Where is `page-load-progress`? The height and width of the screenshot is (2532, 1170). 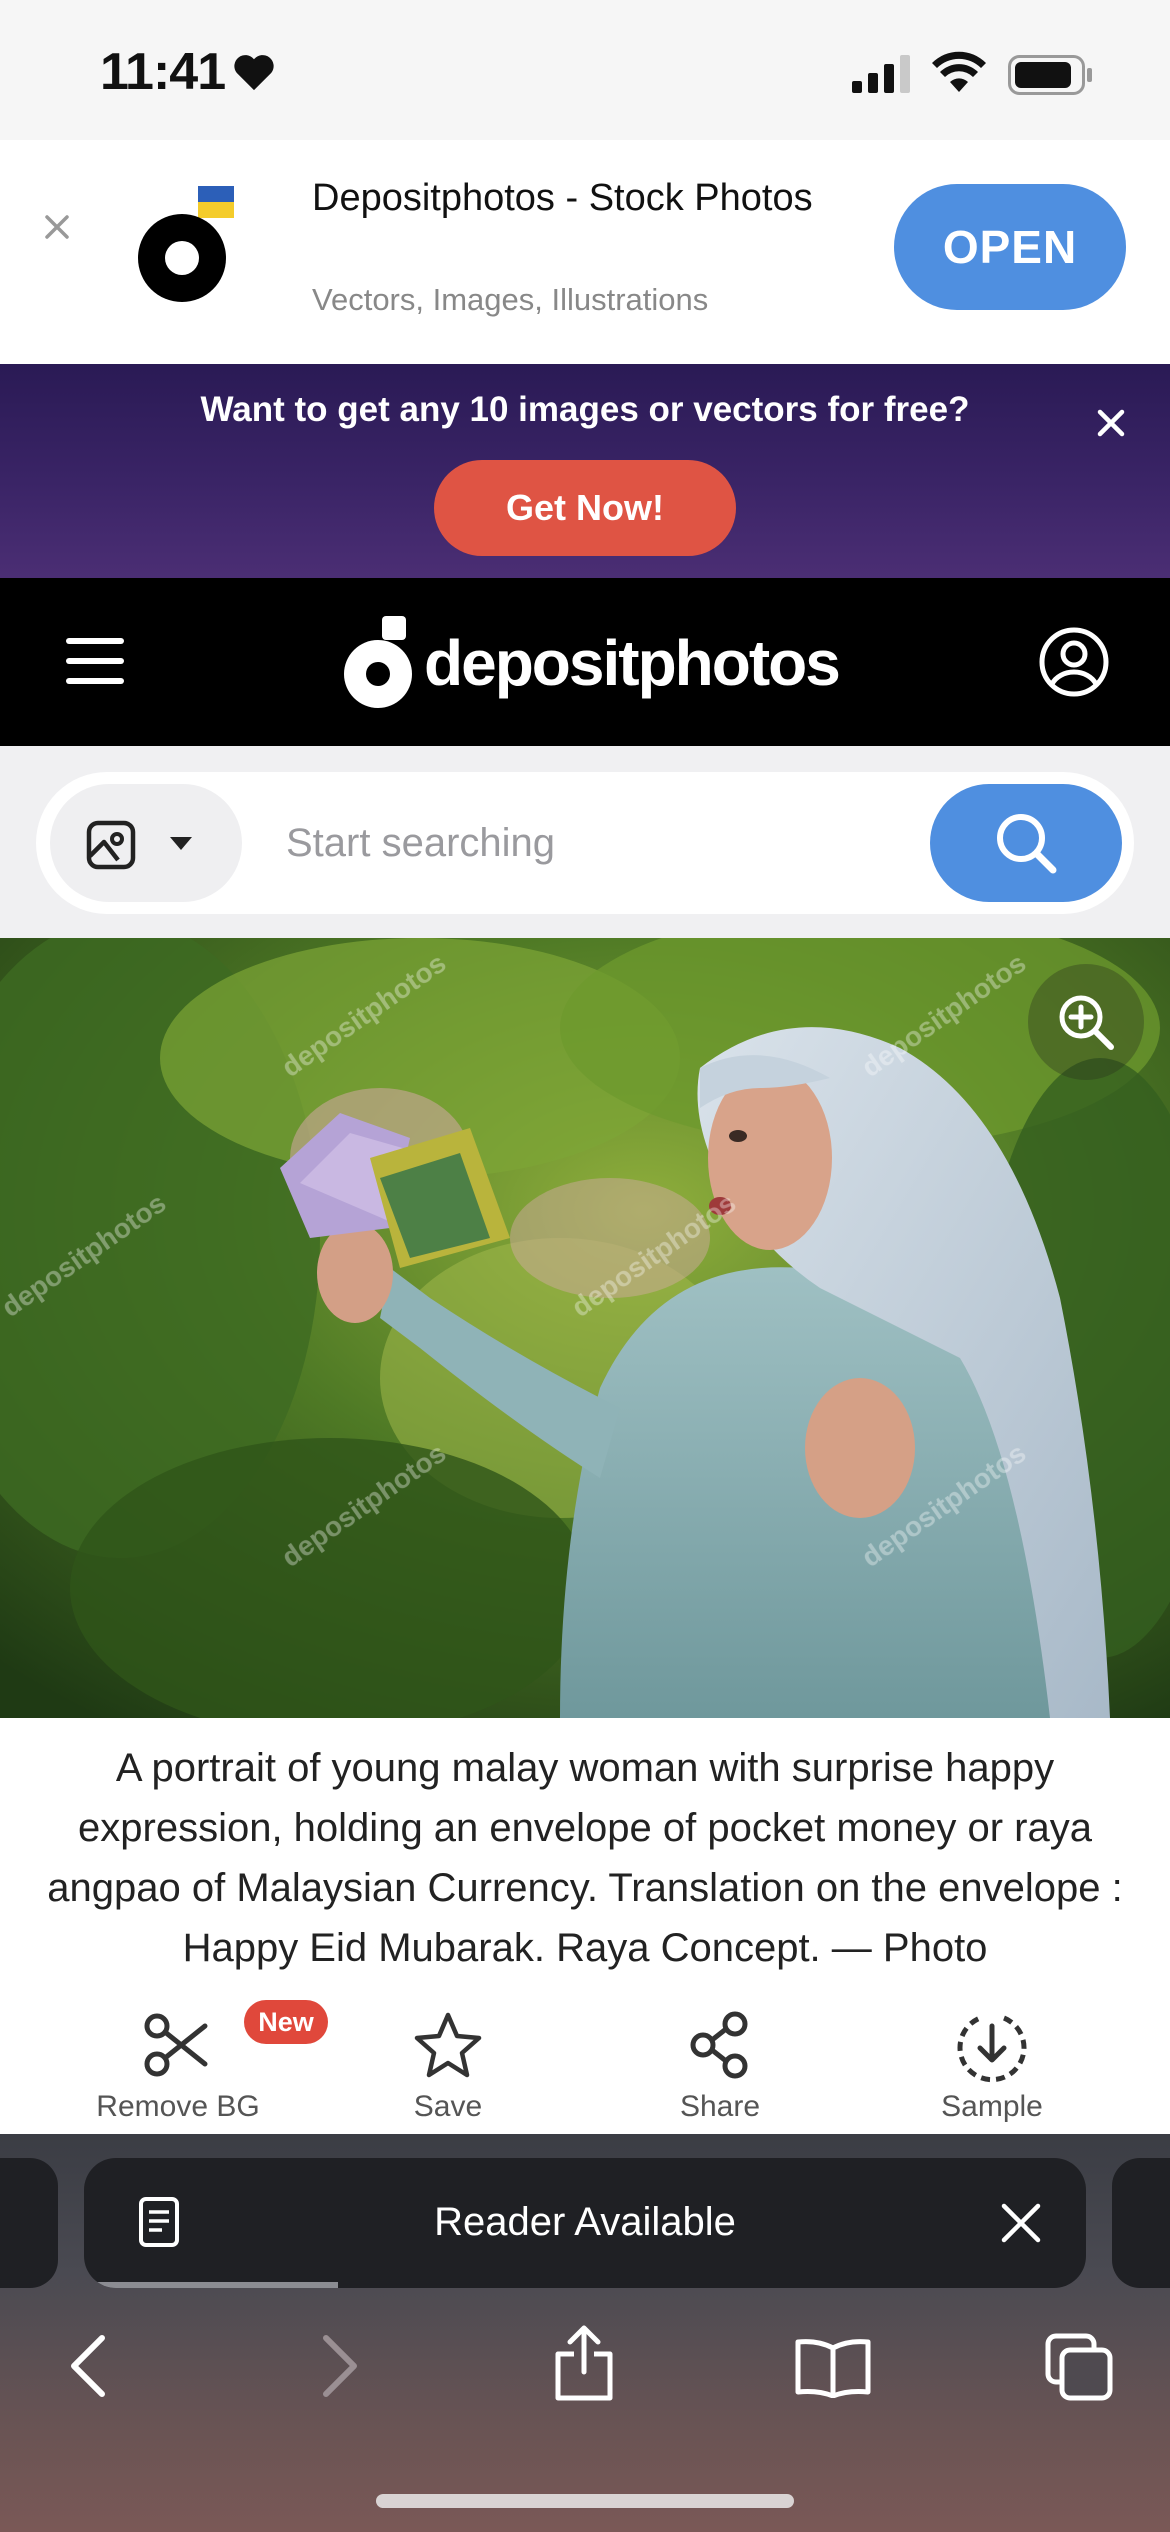
page-load-progress is located at coordinates (211, 2285).